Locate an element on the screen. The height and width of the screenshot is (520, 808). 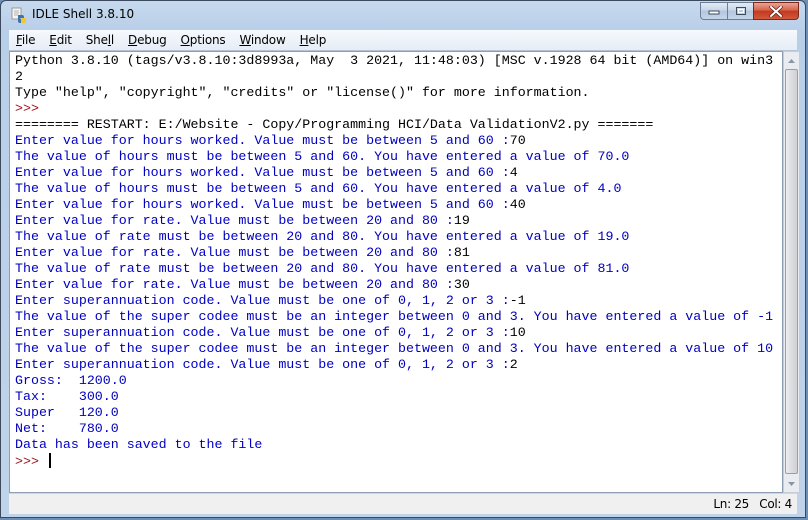
shell-line: Net: 780.0 is located at coordinates (394, 429).